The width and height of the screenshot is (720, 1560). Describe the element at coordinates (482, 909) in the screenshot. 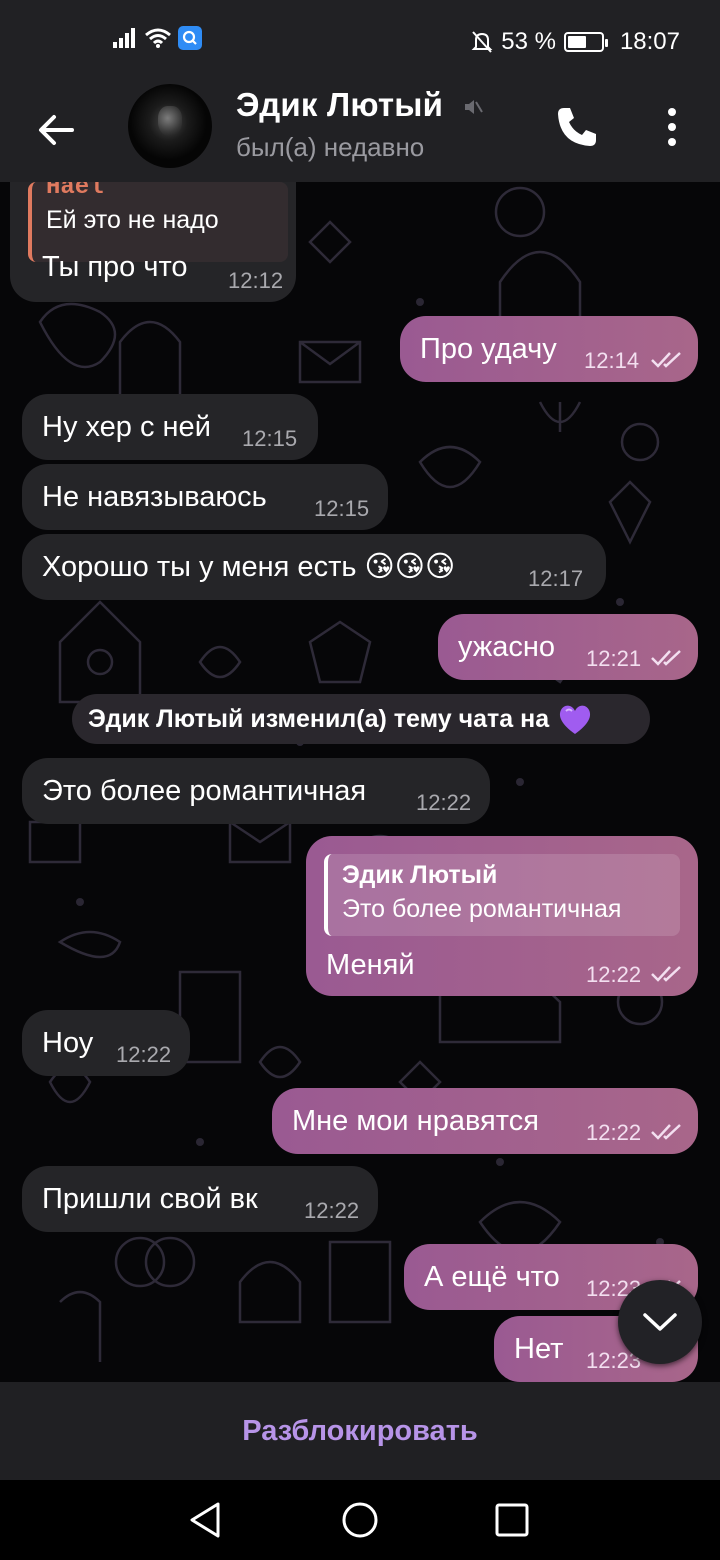

I see `reply-text: Это более романтичная` at that location.